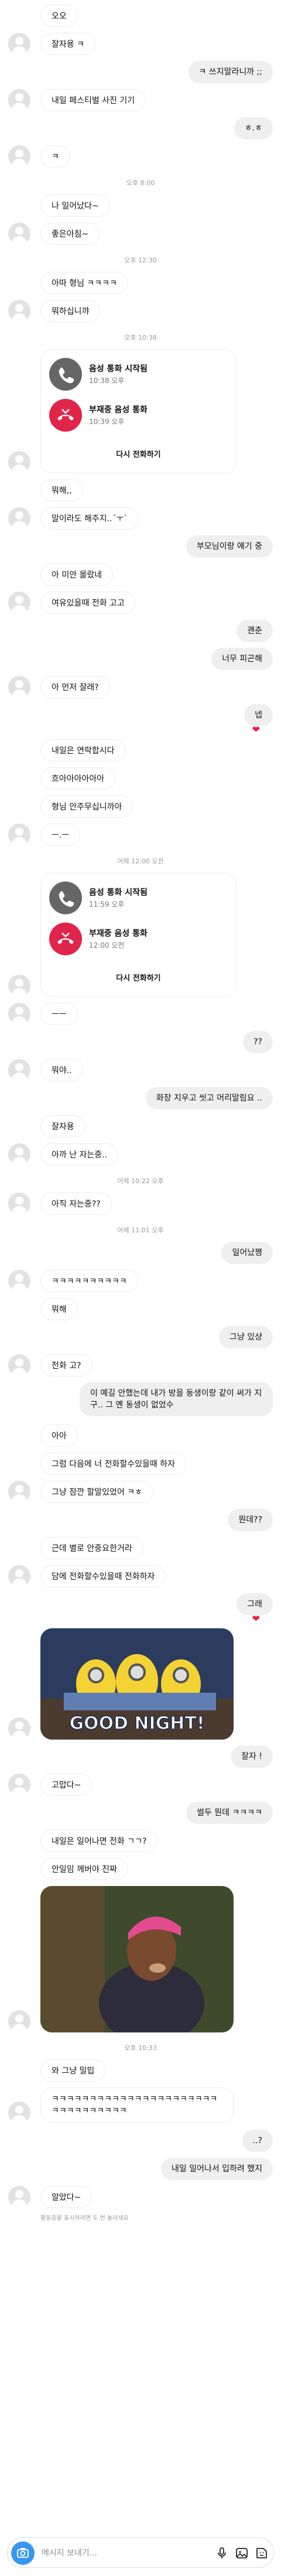  What do you see at coordinates (66, 1365) in the screenshot?
I see `received-message: 전화 고?` at bounding box center [66, 1365].